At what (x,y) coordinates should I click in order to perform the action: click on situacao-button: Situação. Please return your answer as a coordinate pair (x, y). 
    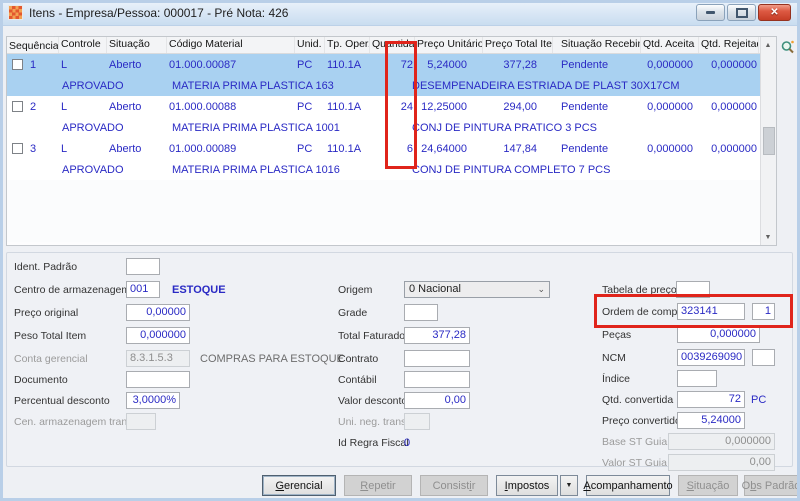
    Looking at the image, I should click on (708, 485).